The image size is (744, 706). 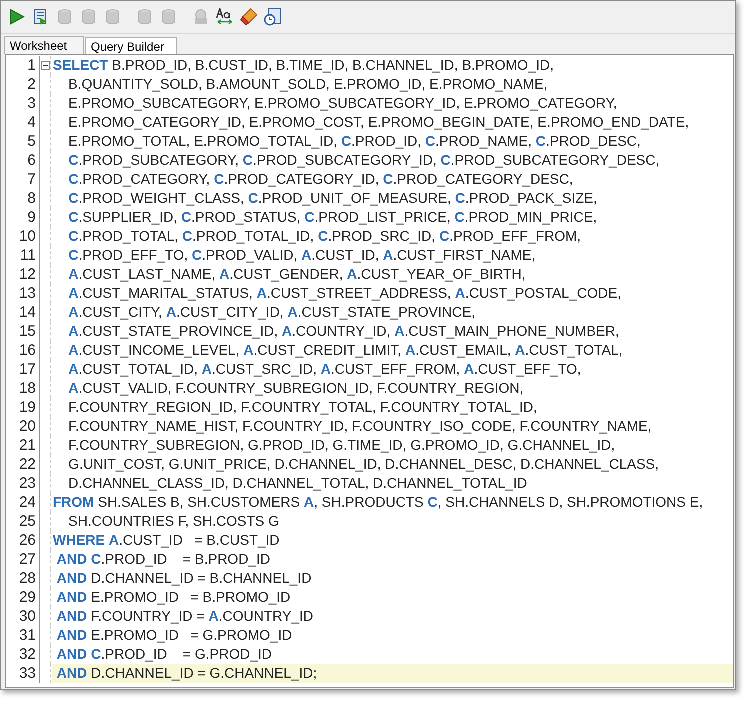 What do you see at coordinates (23, 84) in the screenshot?
I see `line-number: 2` at bounding box center [23, 84].